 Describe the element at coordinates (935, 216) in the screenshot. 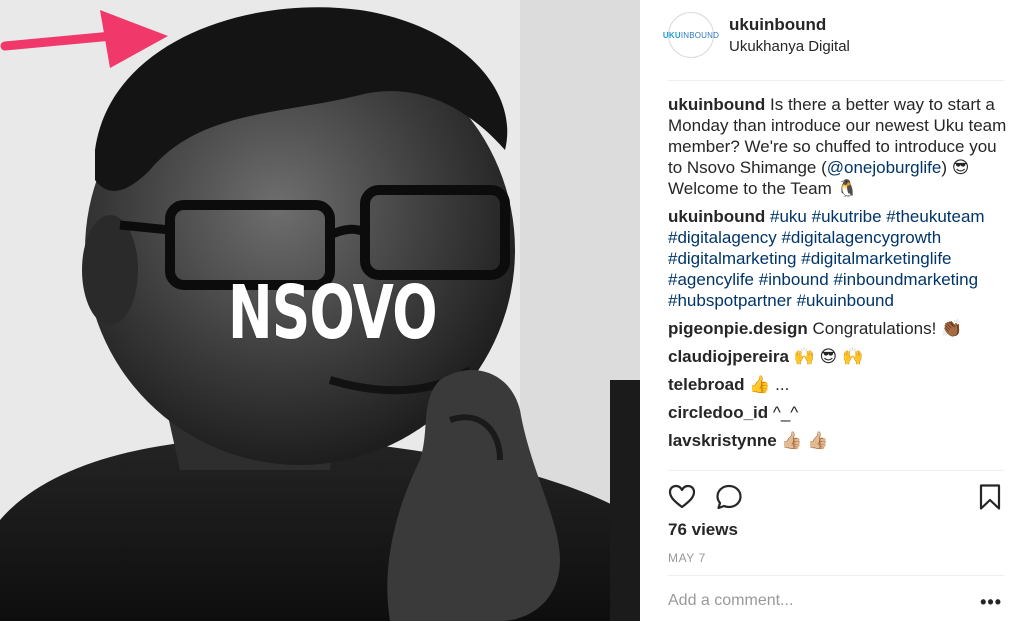

I see `hashtag-link: #theukuteam` at that location.